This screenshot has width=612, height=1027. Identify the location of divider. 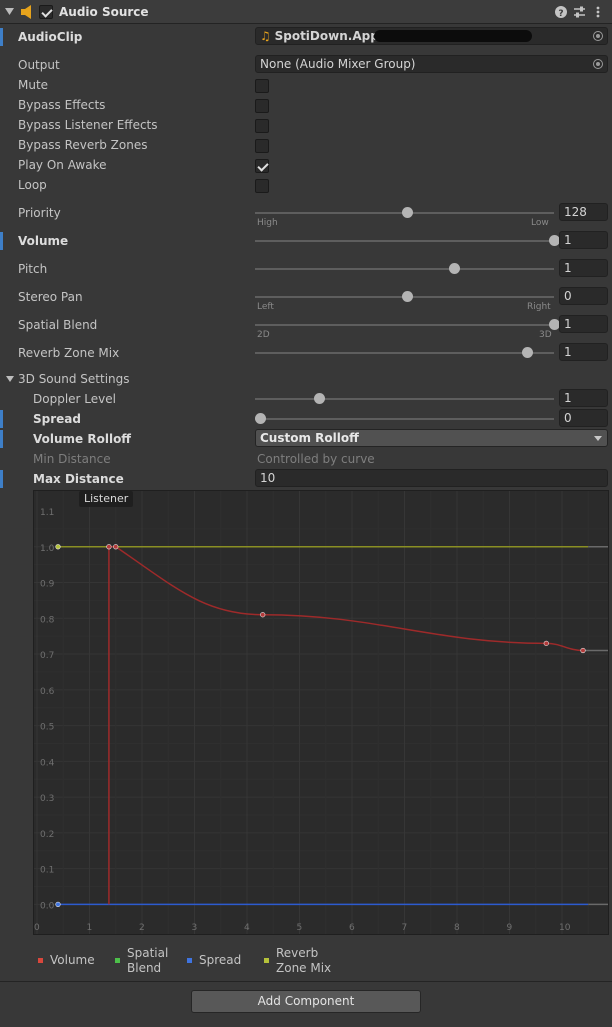
(306, 981).